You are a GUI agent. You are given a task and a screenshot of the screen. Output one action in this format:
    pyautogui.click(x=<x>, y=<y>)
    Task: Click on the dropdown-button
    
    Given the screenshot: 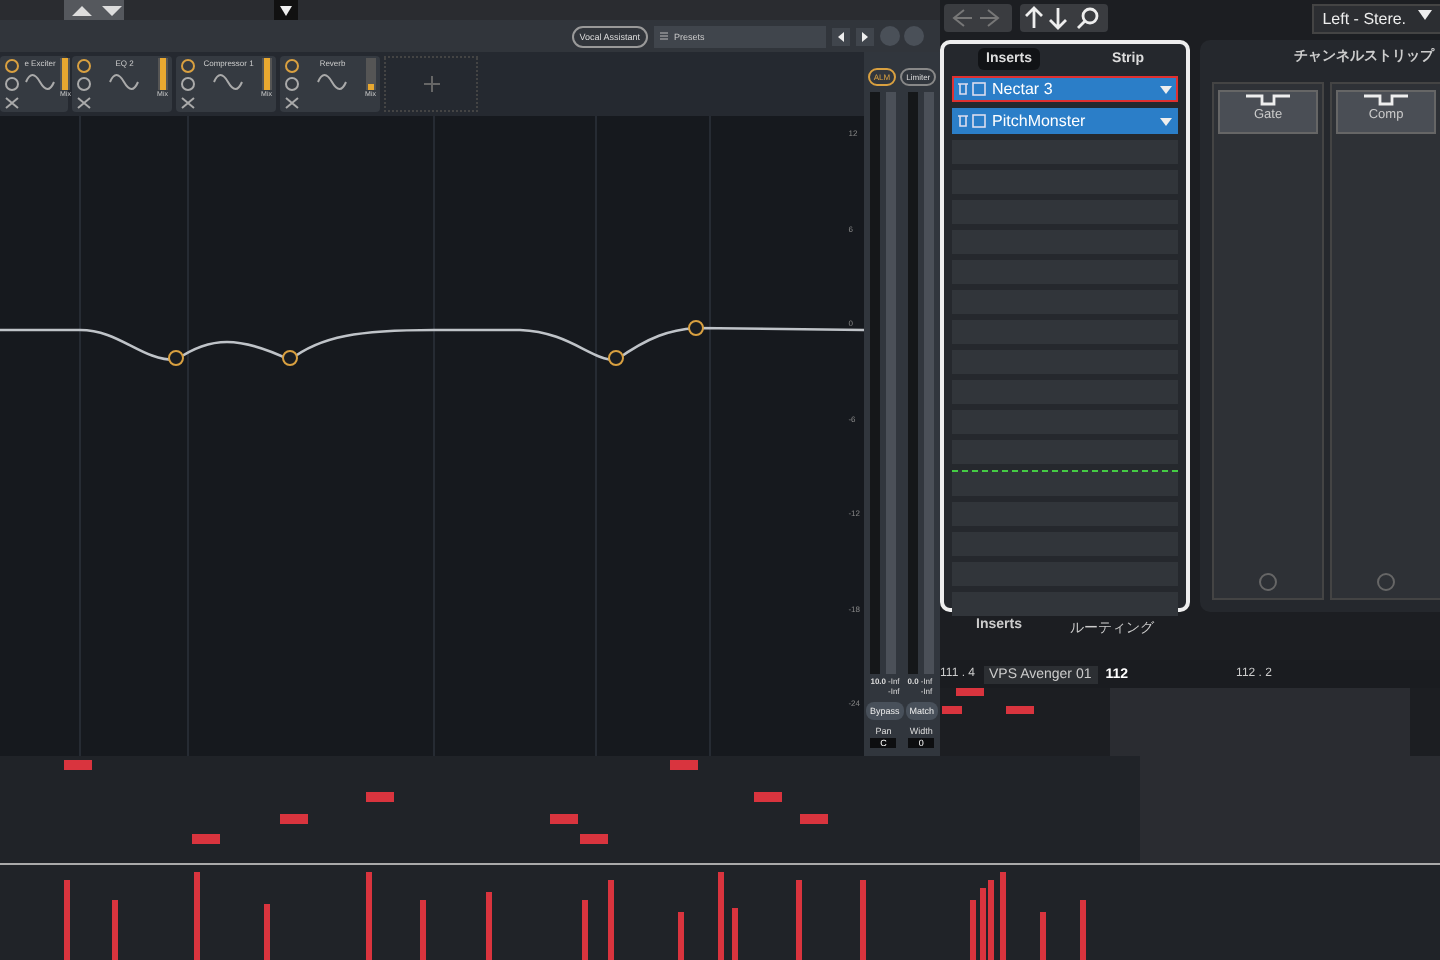 What is the action you would take?
    pyautogui.click(x=286, y=10)
    